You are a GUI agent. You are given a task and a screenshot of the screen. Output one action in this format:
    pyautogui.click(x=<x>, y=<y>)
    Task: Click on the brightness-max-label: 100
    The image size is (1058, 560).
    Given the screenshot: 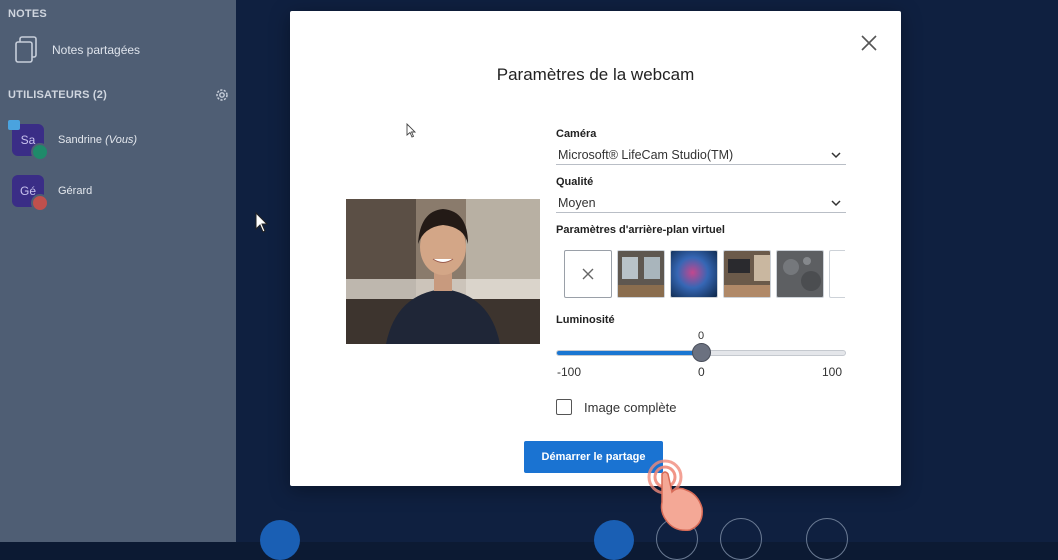 What is the action you would take?
    pyautogui.click(x=832, y=372)
    